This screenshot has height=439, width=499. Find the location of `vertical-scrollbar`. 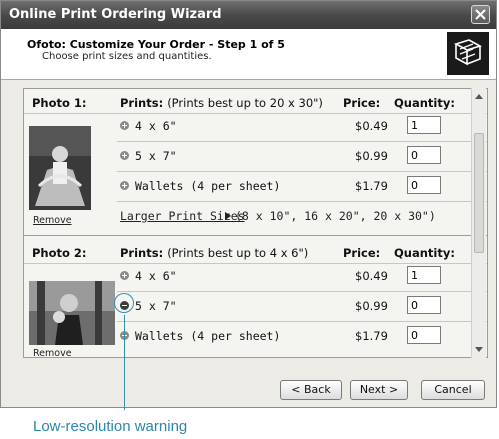

vertical-scrollbar is located at coordinates (478, 223).